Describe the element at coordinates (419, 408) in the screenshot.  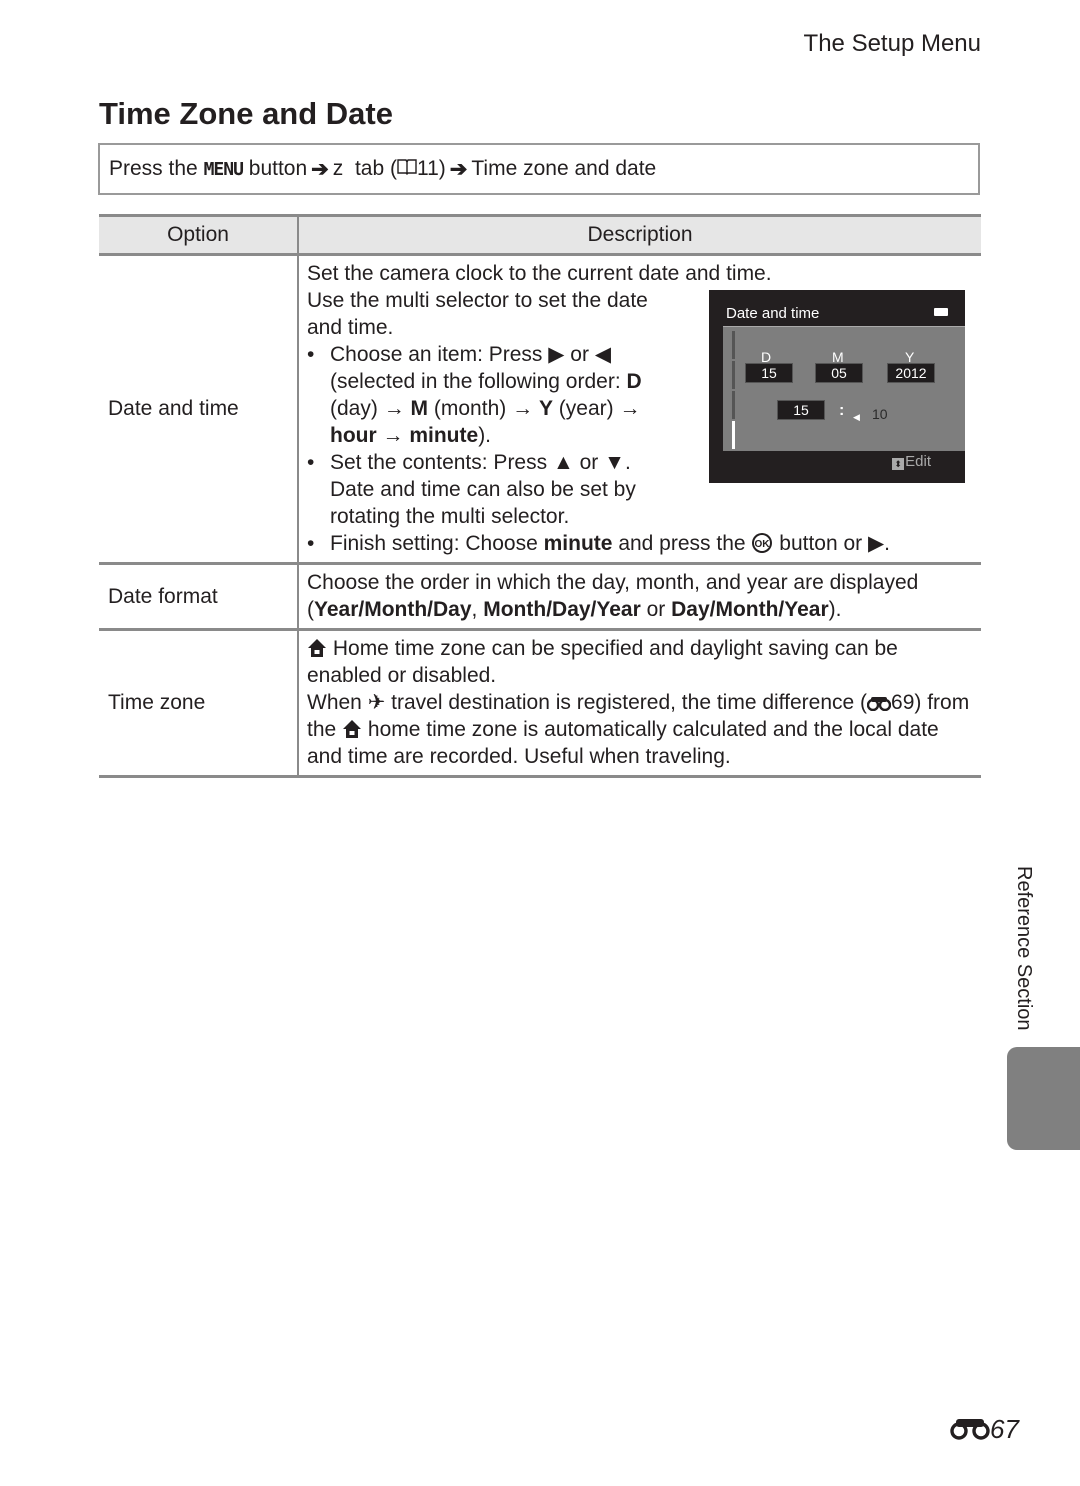
I see `bullet-bold: M` at that location.